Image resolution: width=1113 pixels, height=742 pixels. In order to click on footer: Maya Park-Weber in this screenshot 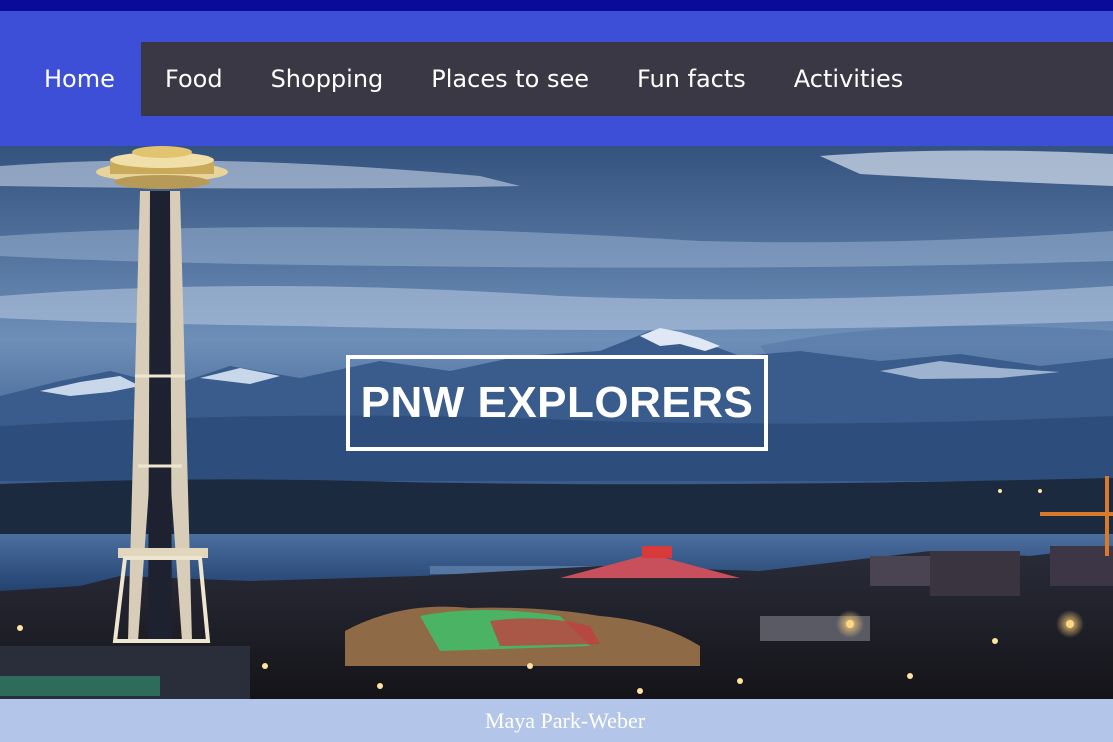, I will do `click(556, 720)`.